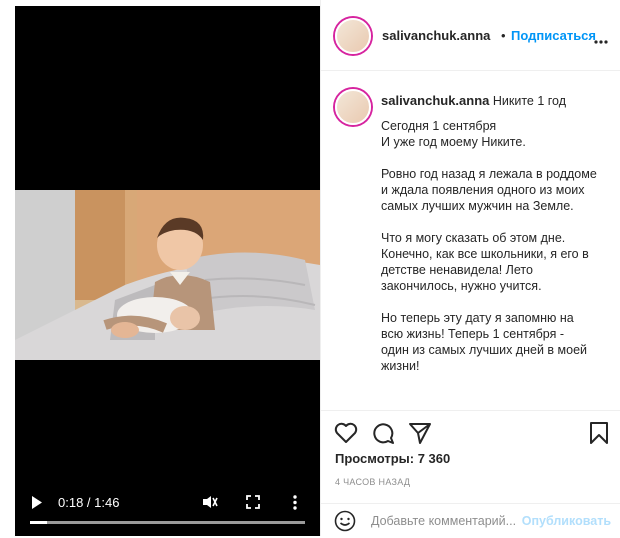  Describe the element at coordinates (529, 101) in the screenshot. I see `caption-title: Никите 1 год` at that location.